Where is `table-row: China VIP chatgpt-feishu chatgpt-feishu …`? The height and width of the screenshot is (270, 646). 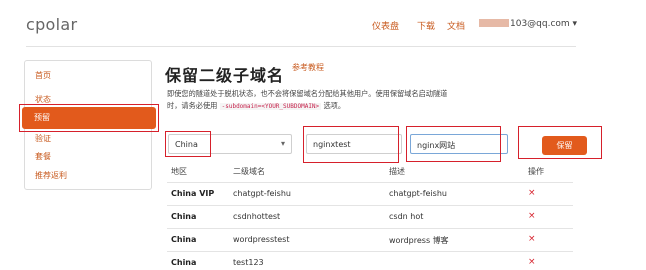 table-row: China VIP chatgpt-feishu chatgpt-feishu … is located at coordinates (370, 194).